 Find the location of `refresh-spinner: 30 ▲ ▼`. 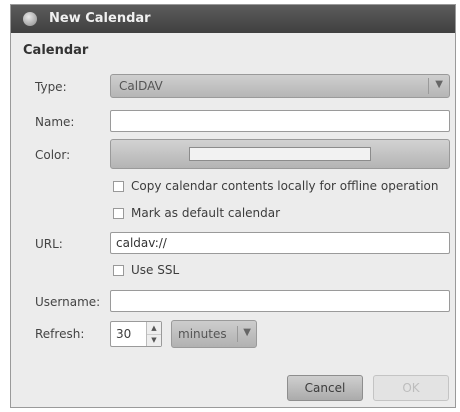

refresh-spinner: 30 ▲ ▼ is located at coordinates (136, 334).